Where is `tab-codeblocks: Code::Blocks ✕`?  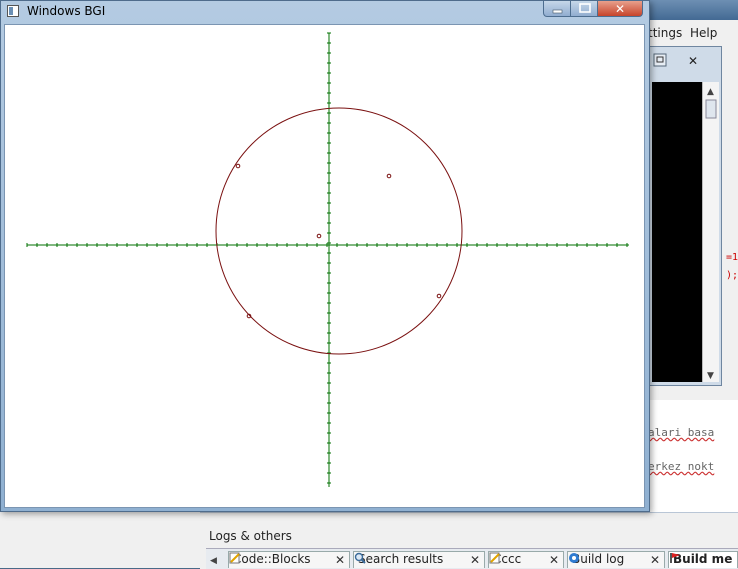
tab-codeblocks: Code::Blocks ✕ is located at coordinates (289, 559).